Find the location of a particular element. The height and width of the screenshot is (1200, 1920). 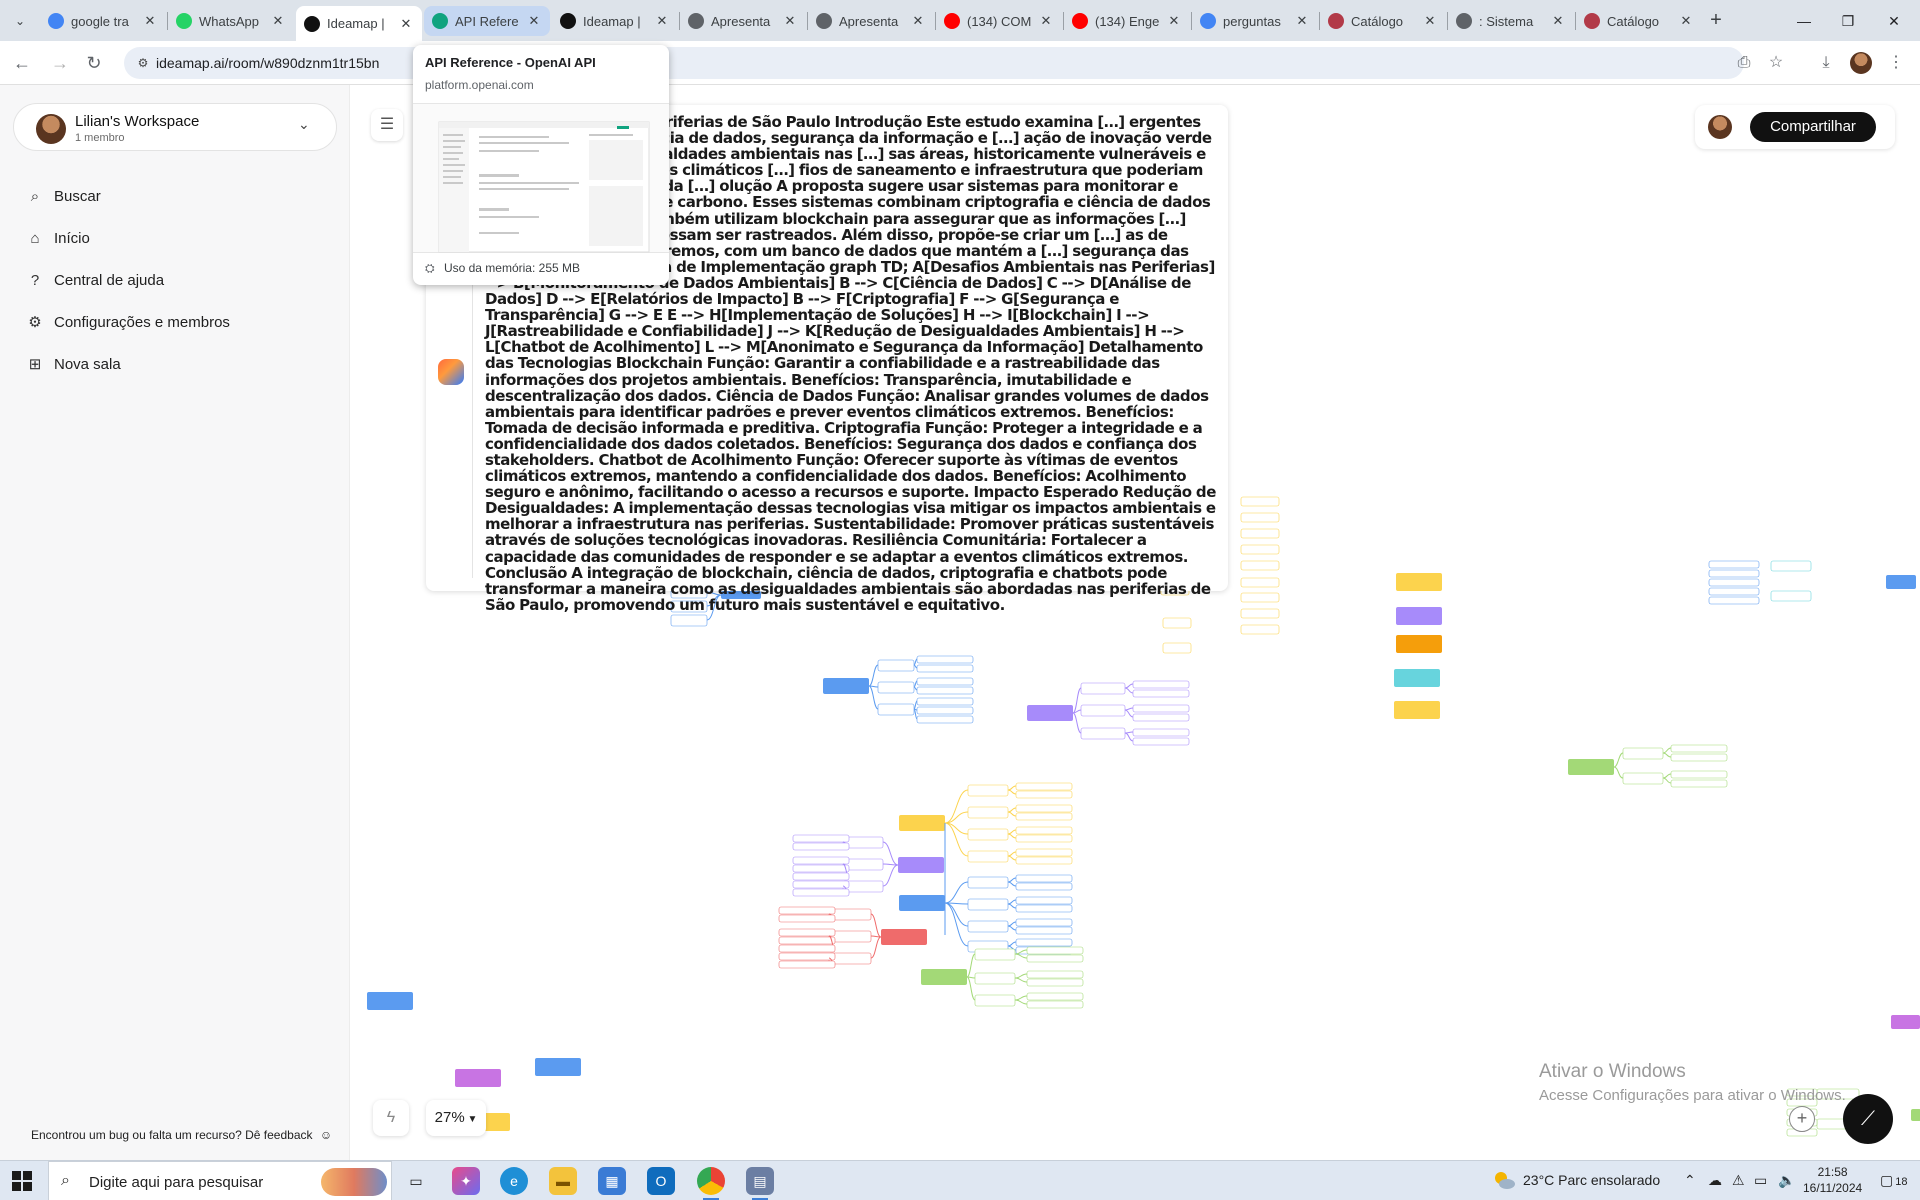

volume-icon: 🔈 is located at coordinates (1786, 1180).